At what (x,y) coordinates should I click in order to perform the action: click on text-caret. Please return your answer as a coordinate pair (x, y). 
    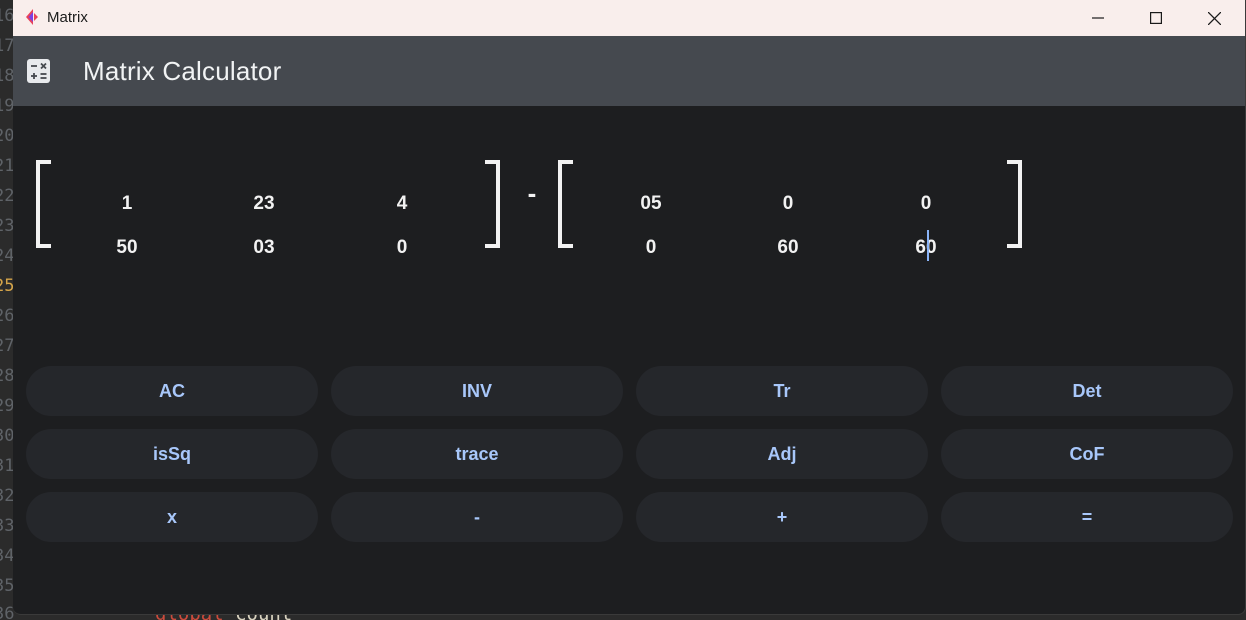
    Looking at the image, I should click on (928, 245).